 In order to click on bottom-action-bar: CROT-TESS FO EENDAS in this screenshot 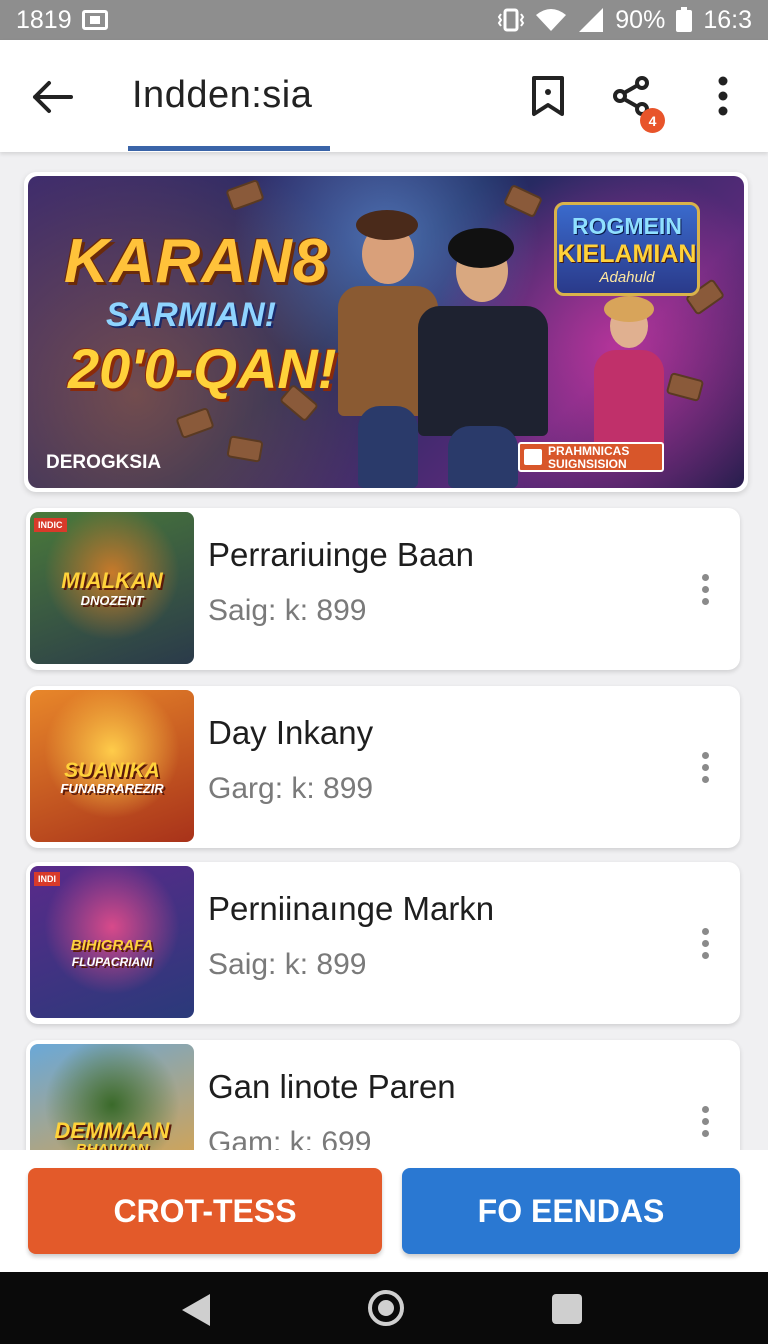, I will do `click(384, 1211)`.